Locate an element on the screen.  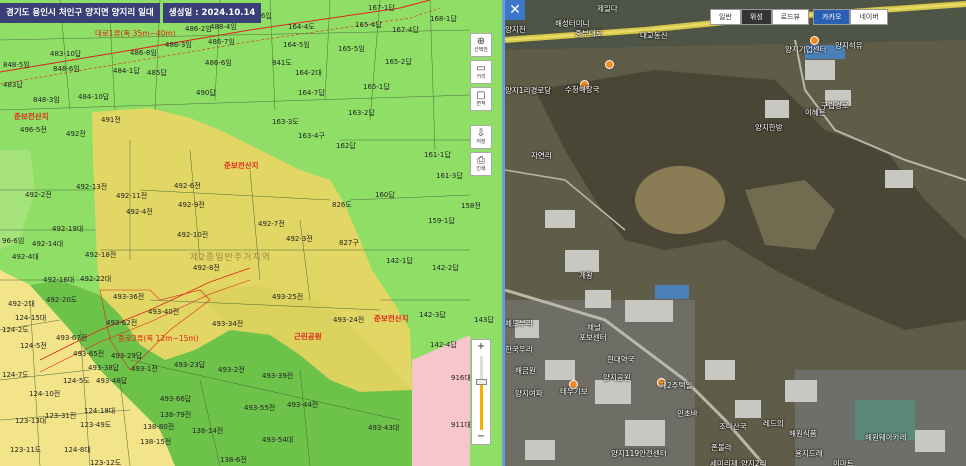
road-label: 중로3류(폭 12m~15m) is located at coordinates (158, 338).